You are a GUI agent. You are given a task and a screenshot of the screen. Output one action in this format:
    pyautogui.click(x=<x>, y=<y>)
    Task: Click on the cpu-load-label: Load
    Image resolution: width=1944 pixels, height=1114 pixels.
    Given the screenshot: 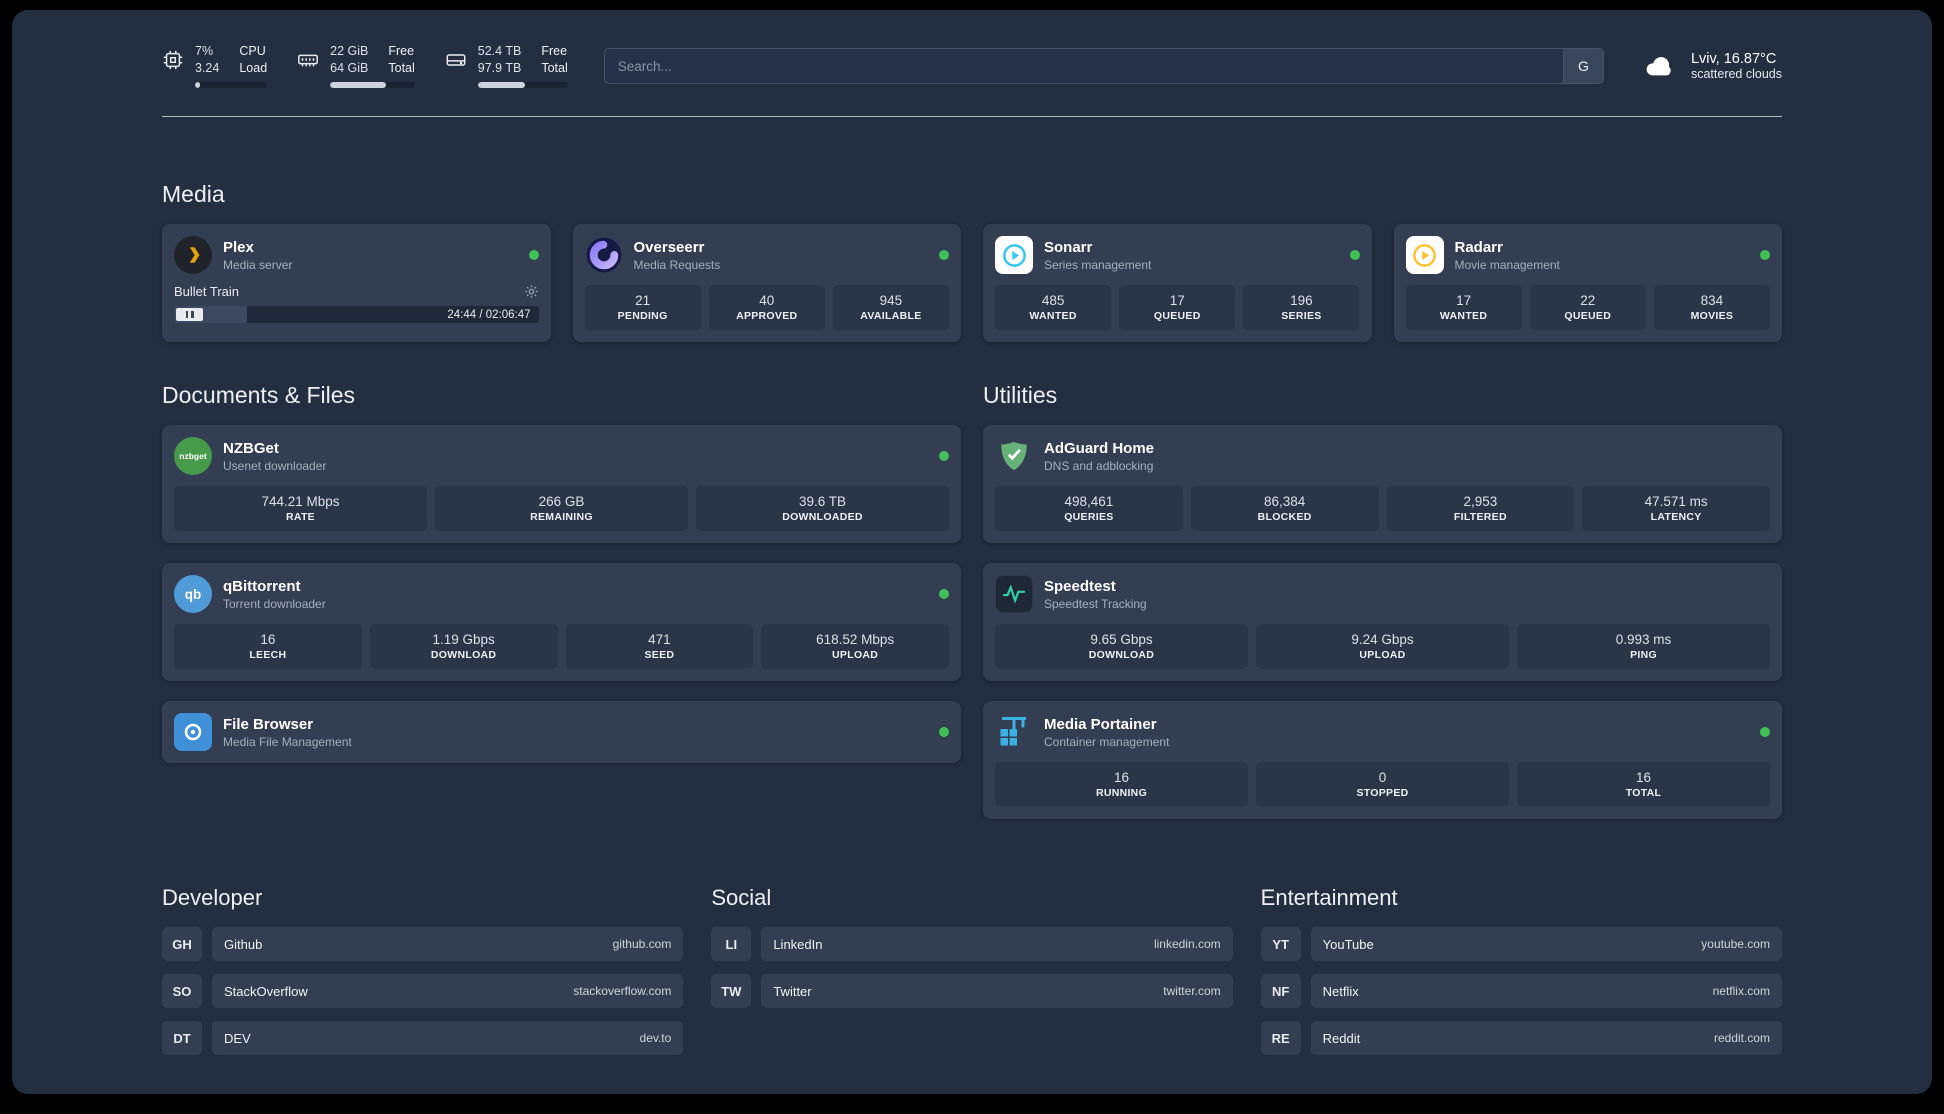 What is the action you would take?
    pyautogui.click(x=253, y=67)
    